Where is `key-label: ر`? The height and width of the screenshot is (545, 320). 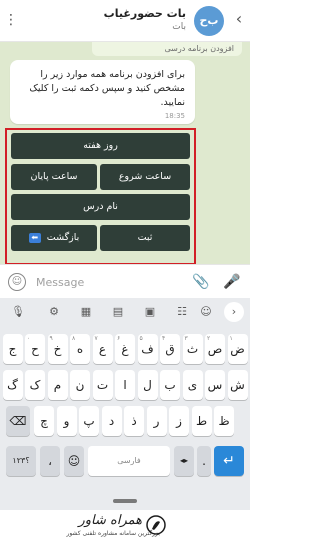 key-label: ر is located at coordinates (156, 421).